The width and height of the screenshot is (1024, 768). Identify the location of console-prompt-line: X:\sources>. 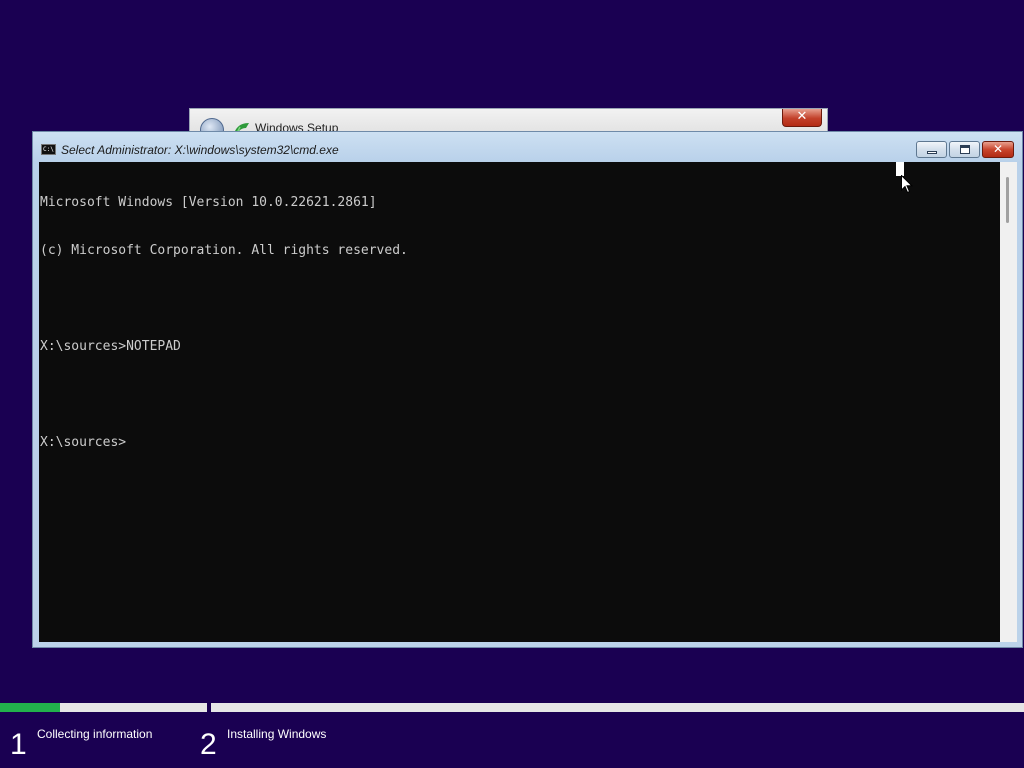
(83, 442).